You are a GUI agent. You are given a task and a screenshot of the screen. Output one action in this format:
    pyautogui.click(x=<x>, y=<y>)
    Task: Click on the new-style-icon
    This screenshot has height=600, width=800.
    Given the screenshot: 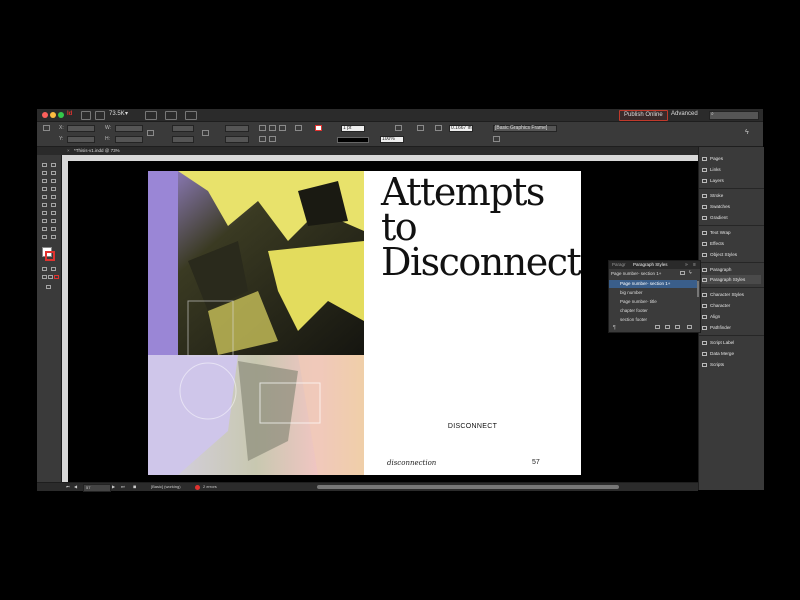 What is the action you would take?
    pyautogui.click(x=667, y=327)
    